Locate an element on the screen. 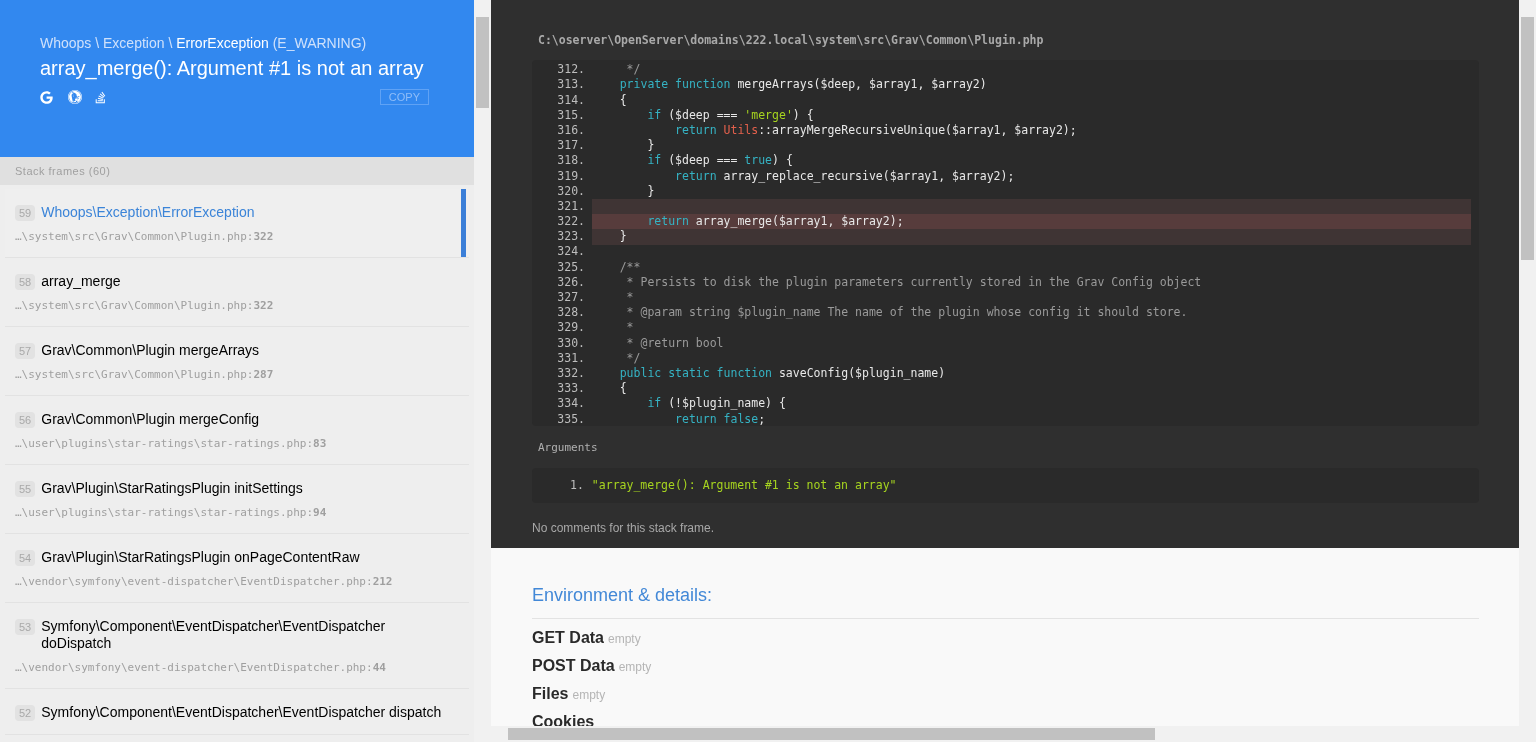 The image size is (1536, 742). line-number: 321. is located at coordinates (570, 206).